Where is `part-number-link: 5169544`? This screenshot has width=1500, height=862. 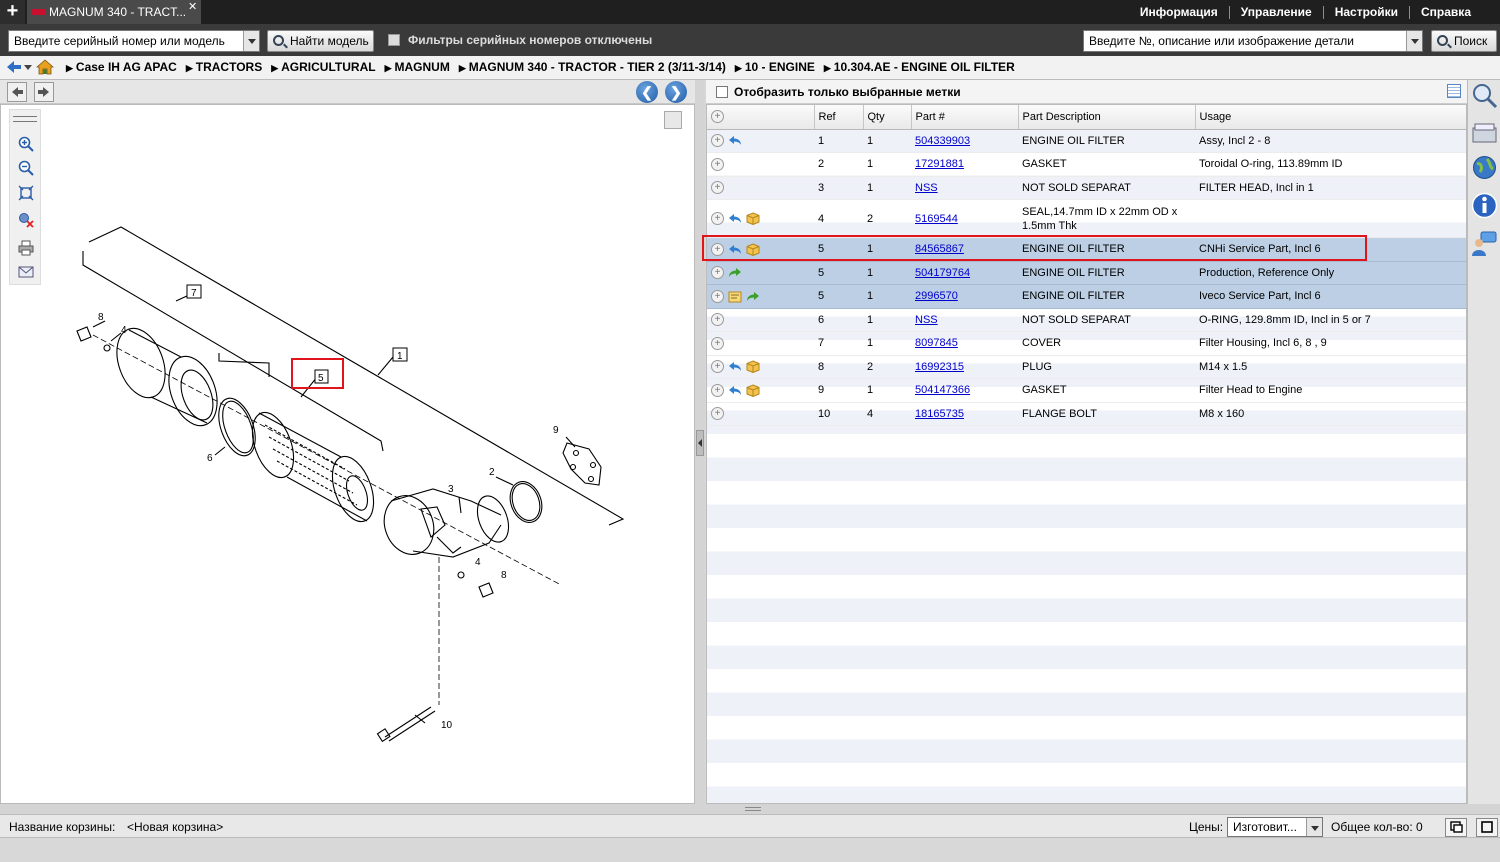
part-number-link: 5169544 is located at coordinates (936, 219).